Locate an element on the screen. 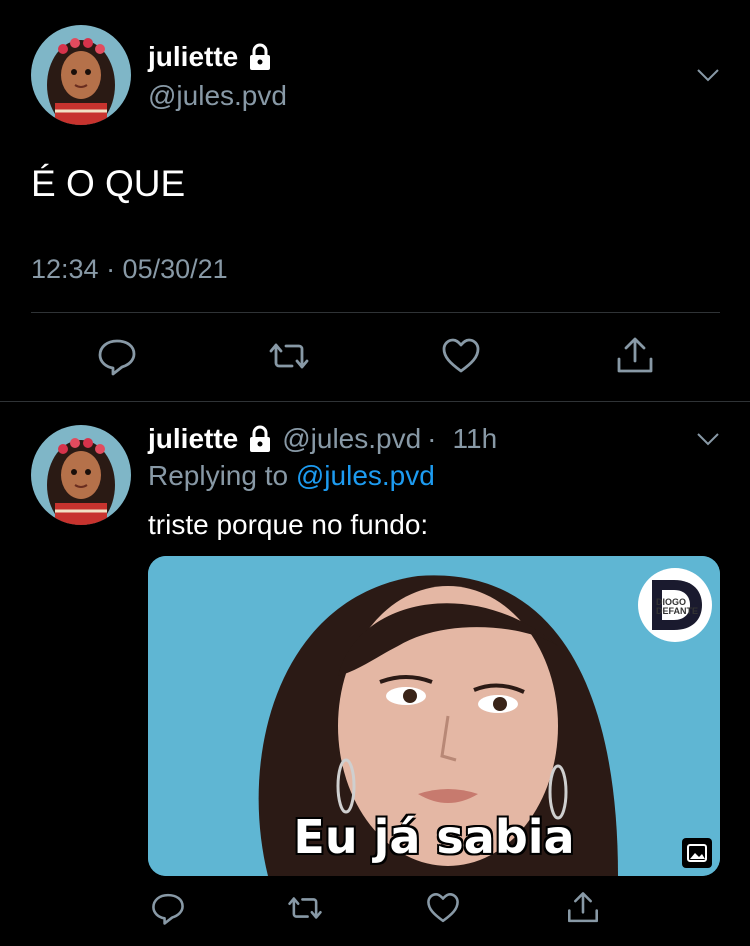  avatar is located at coordinates (81, 75).